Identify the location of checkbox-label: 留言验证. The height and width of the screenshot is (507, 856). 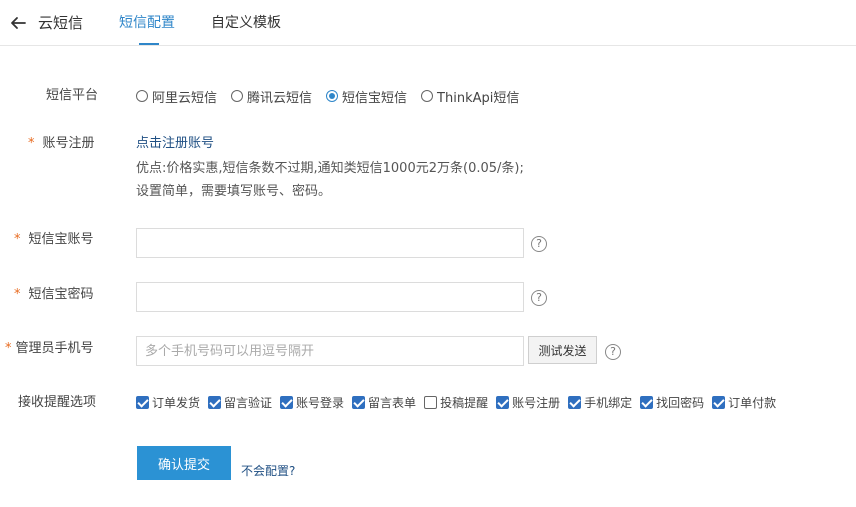
(248, 402).